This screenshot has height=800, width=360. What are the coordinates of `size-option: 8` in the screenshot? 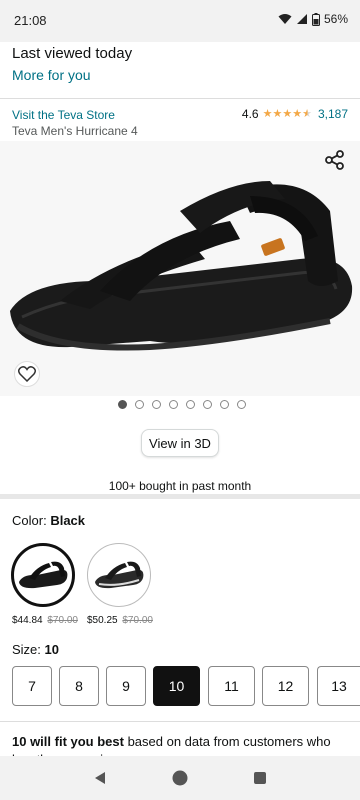 It's located at (79, 686).